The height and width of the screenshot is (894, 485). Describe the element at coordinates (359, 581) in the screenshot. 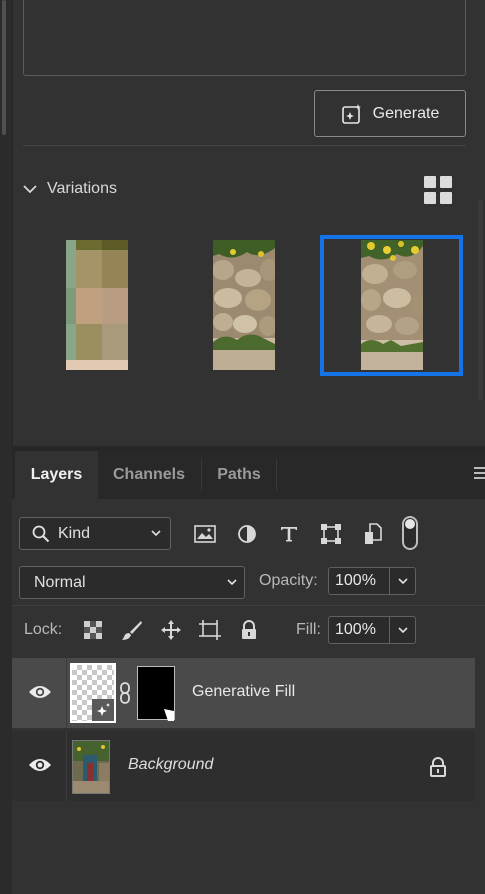

I see `opacity-value: 100%` at that location.